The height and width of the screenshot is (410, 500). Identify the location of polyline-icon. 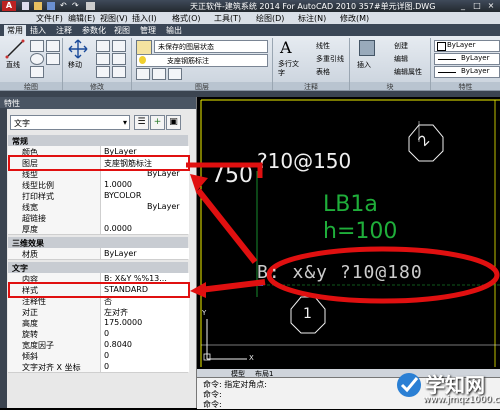
(37, 46).